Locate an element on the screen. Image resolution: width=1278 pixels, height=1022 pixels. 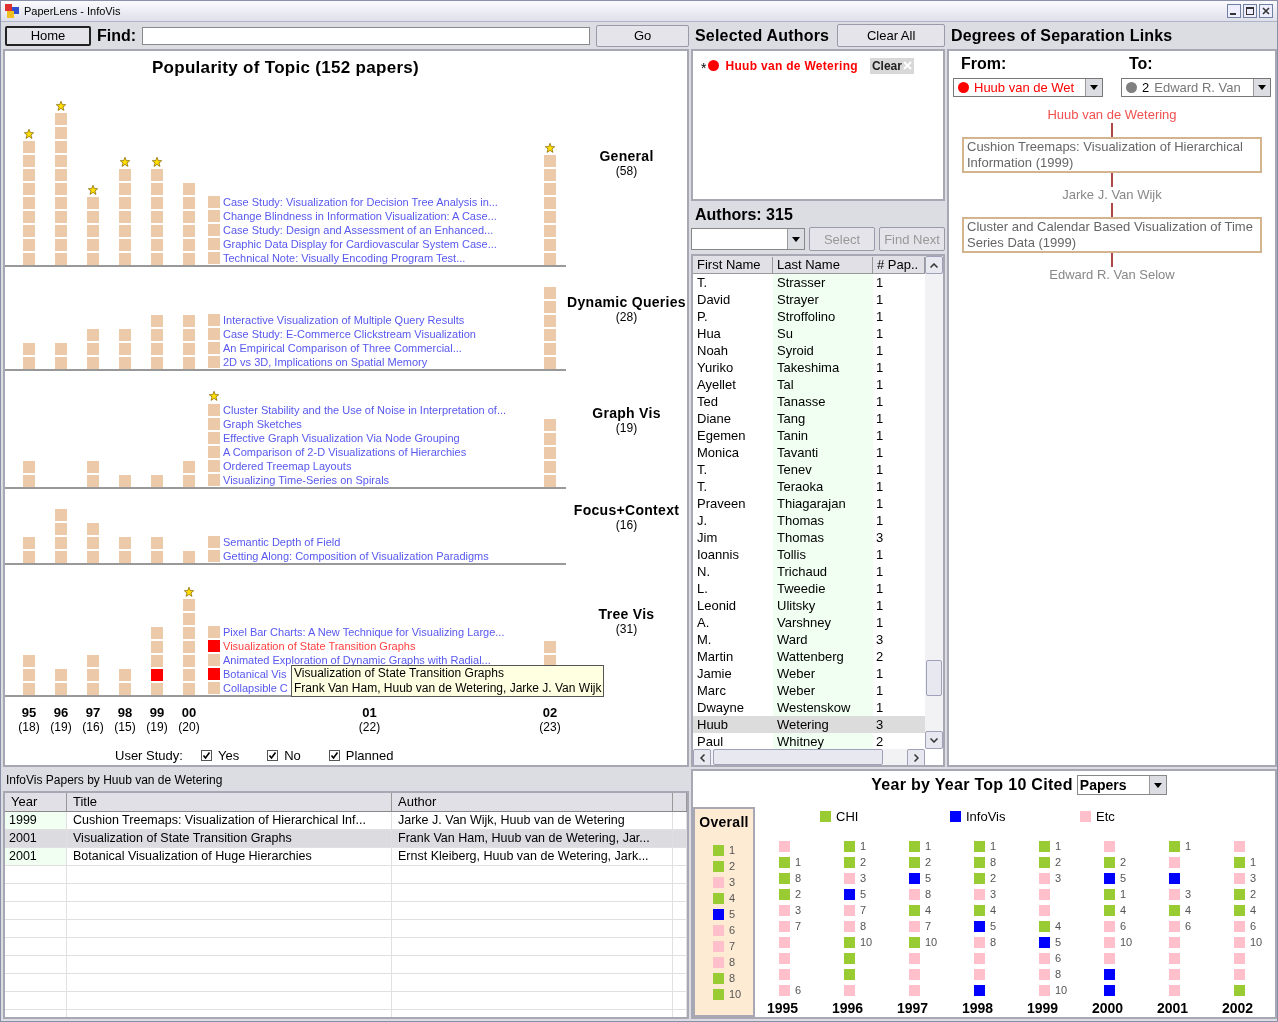
author-row: David Strayer 1 is located at coordinates (809, 299).